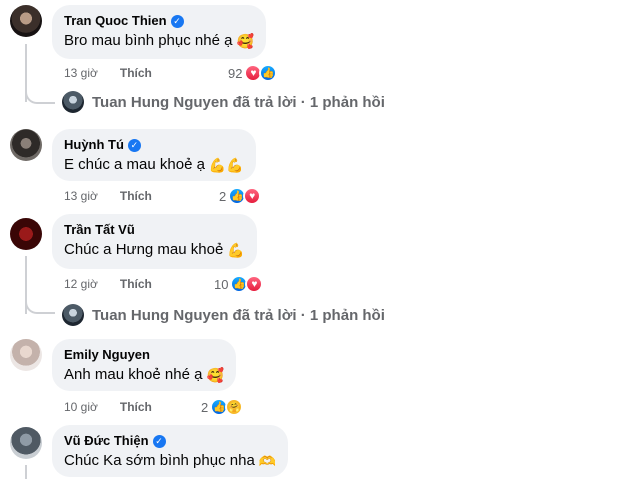  I want to click on reaction-summary: 92 ♥ 👍, so click(253, 73).